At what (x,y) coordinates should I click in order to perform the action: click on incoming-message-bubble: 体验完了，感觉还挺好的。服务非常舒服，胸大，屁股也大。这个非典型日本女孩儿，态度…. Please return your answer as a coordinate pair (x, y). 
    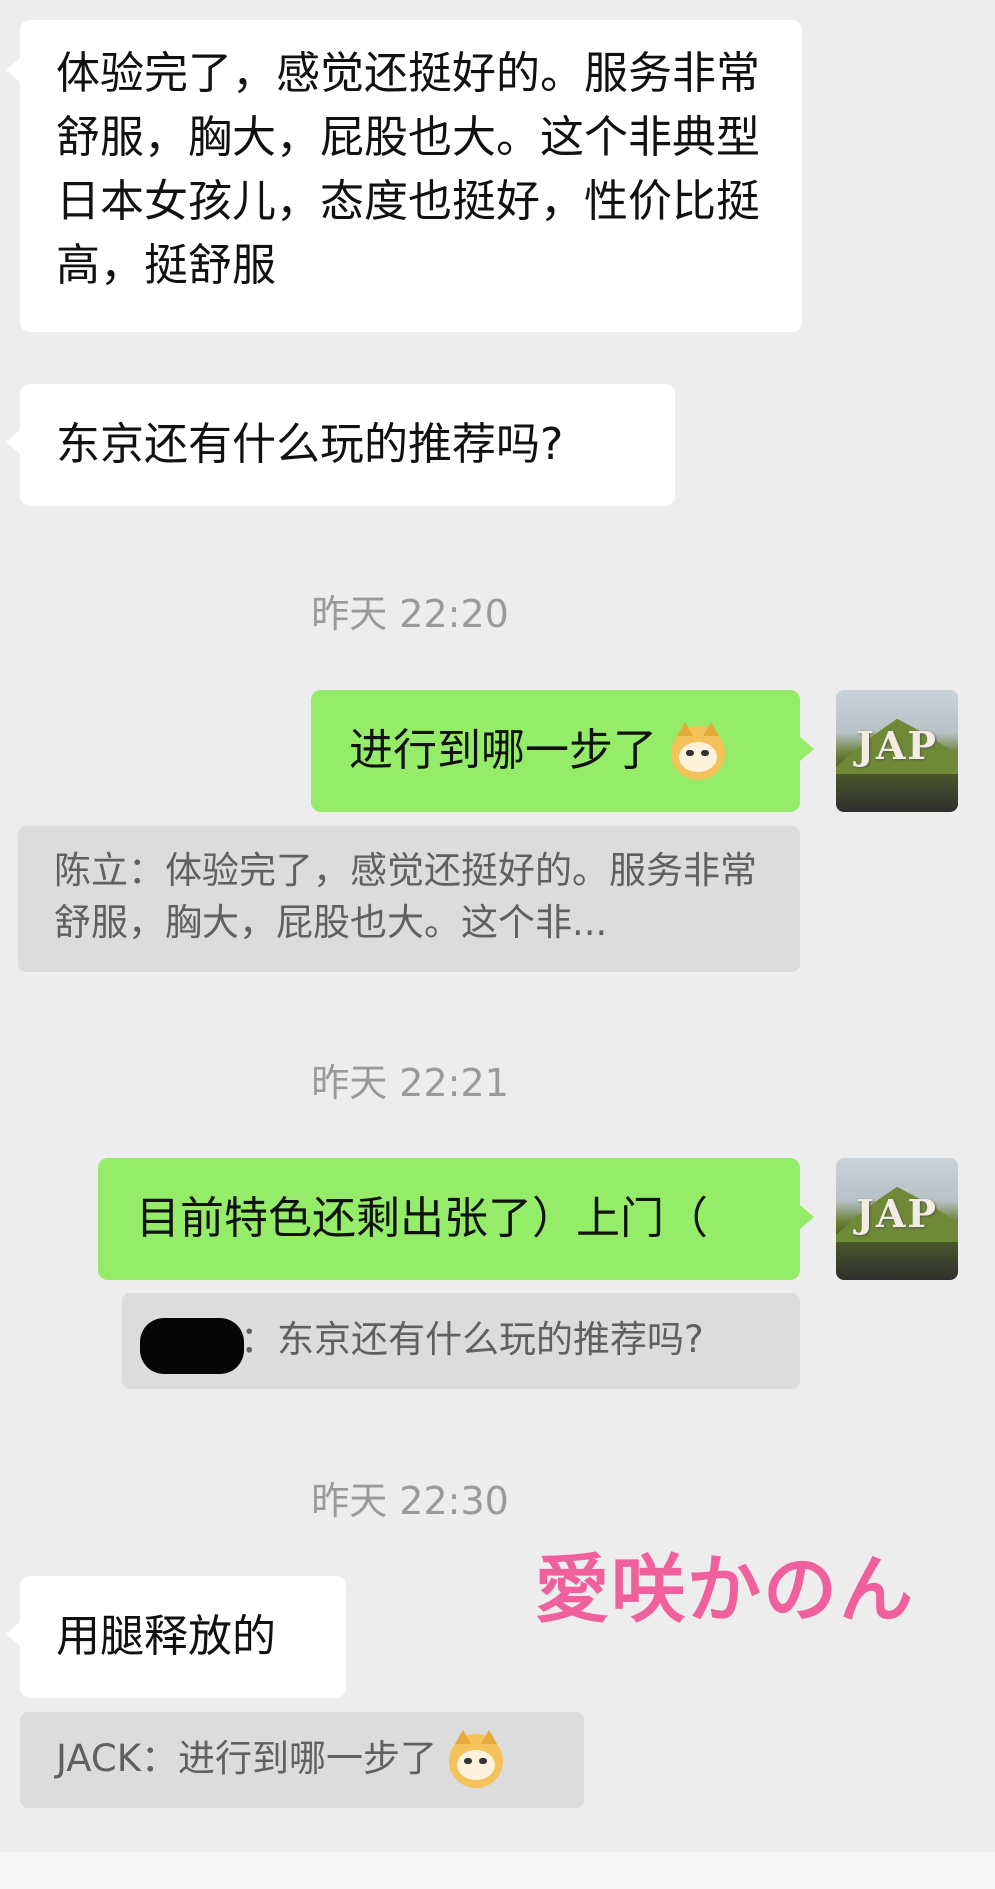
    Looking at the image, I should click on (411, 176).